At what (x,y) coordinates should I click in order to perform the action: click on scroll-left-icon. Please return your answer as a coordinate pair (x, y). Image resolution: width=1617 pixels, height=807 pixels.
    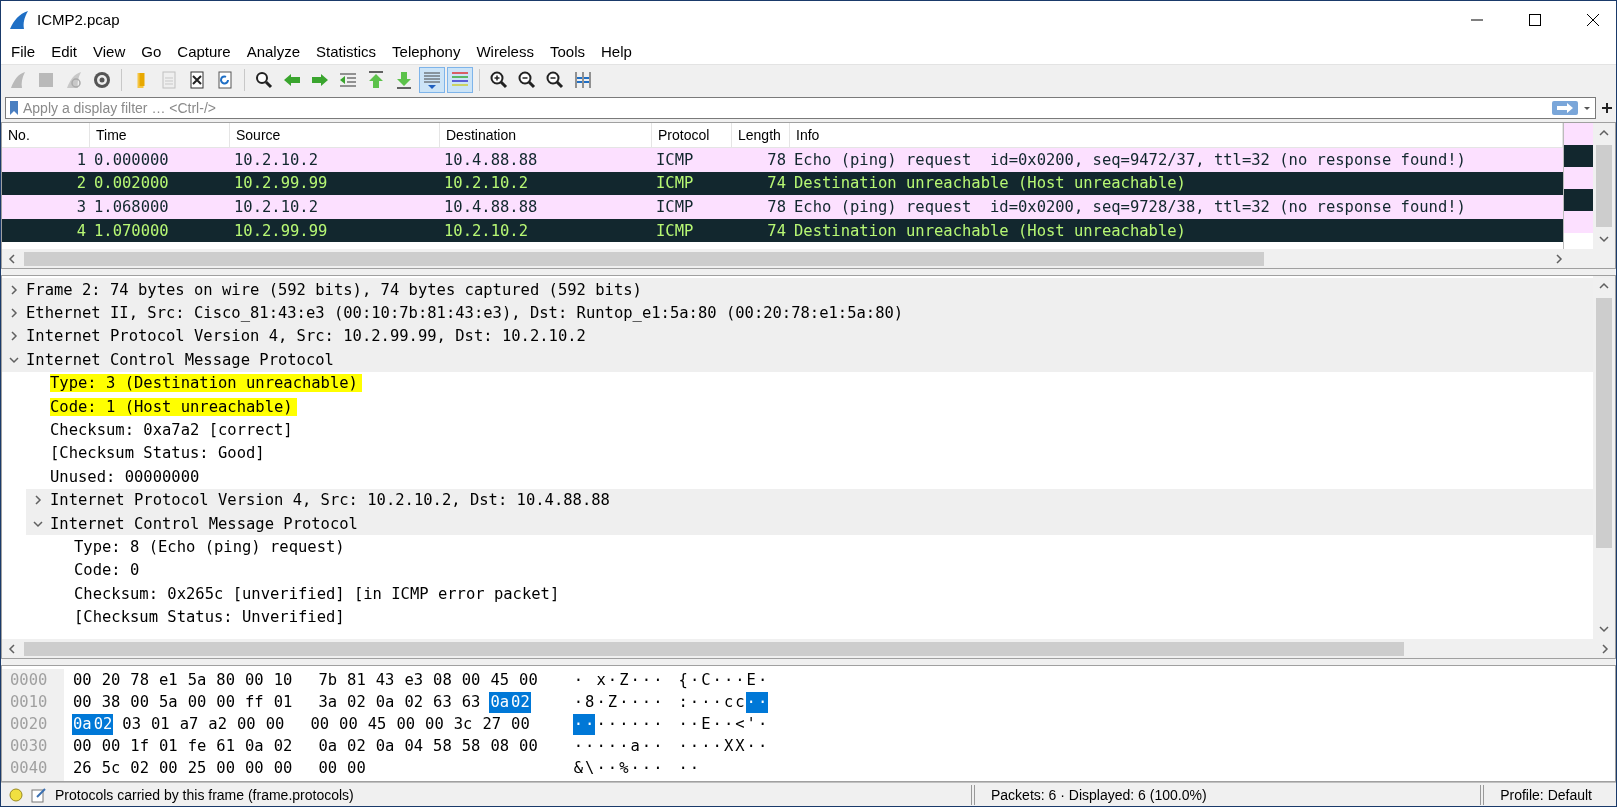
    Looking at the image, I should click on (12, 648).